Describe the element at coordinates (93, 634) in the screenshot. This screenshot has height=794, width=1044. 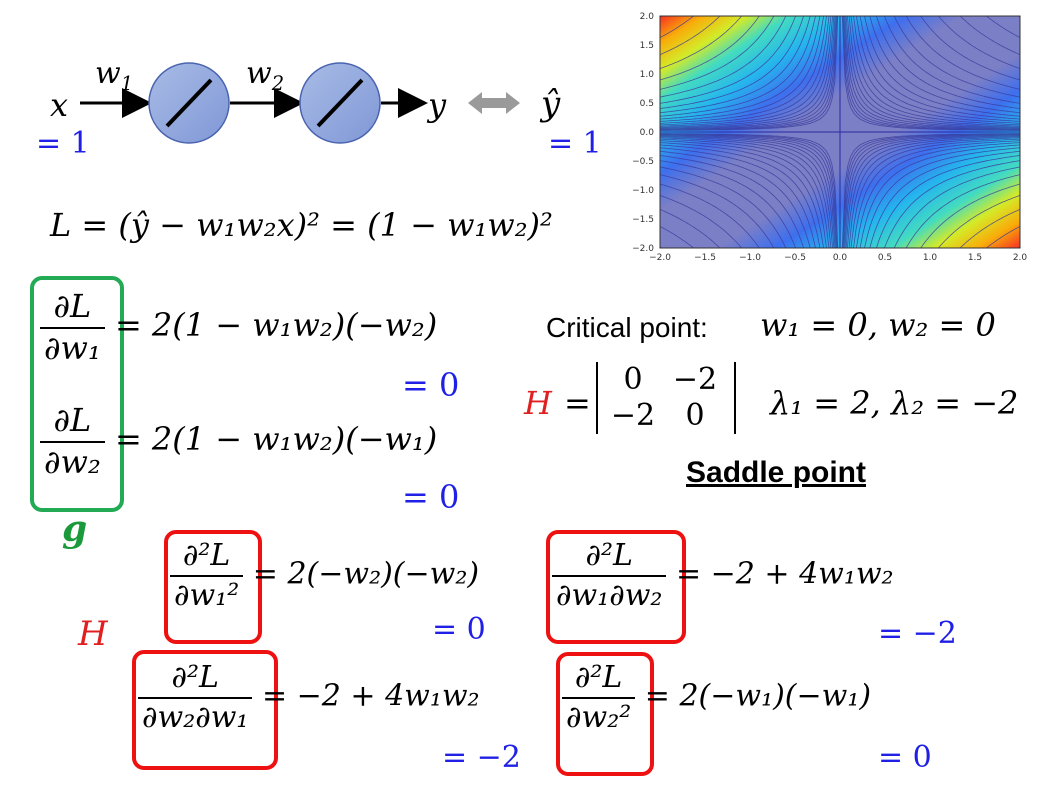
I see `hessian-label: H` at that location.